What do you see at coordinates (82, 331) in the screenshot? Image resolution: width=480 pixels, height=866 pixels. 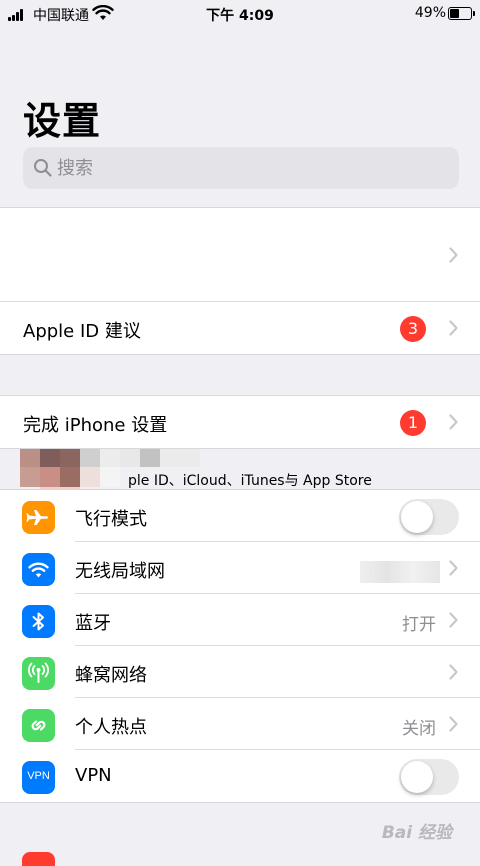 I see `apple-id-suggestions-label: Apple ID 建议` at bounding box center [82, 331].